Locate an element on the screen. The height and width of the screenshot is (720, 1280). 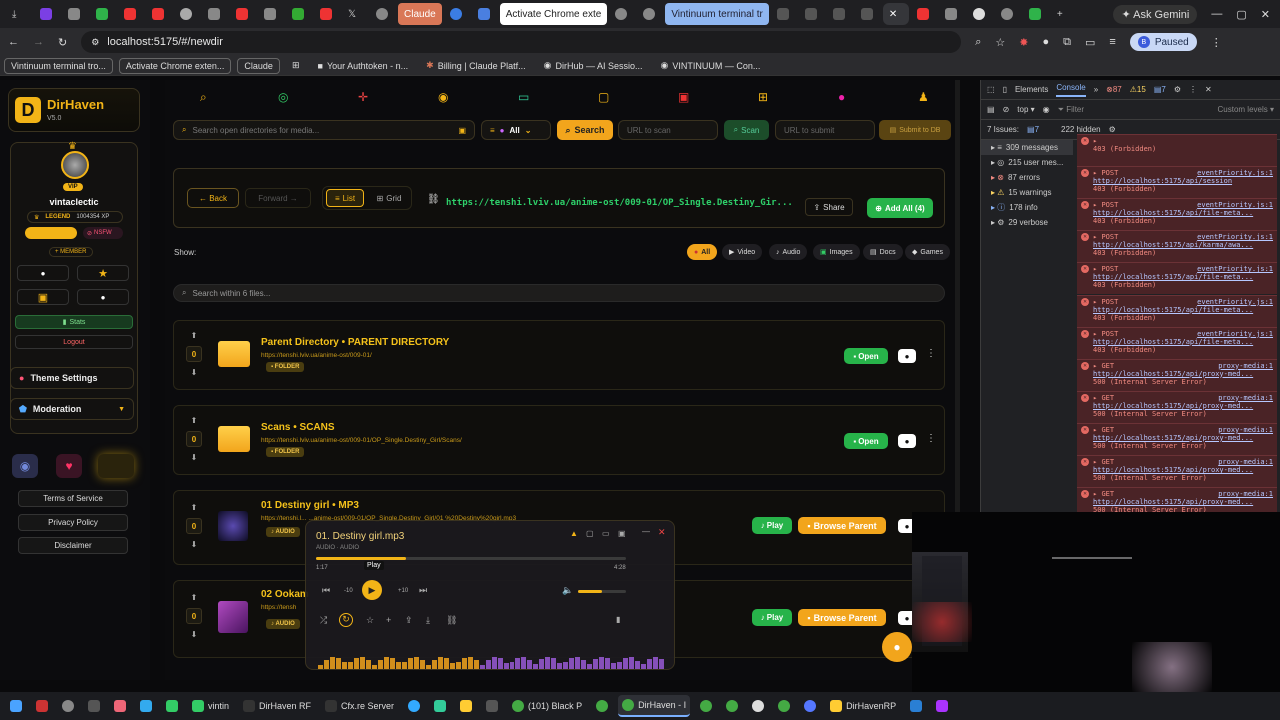
previous-icon: ⏮ is located at coordinates (326, 590).